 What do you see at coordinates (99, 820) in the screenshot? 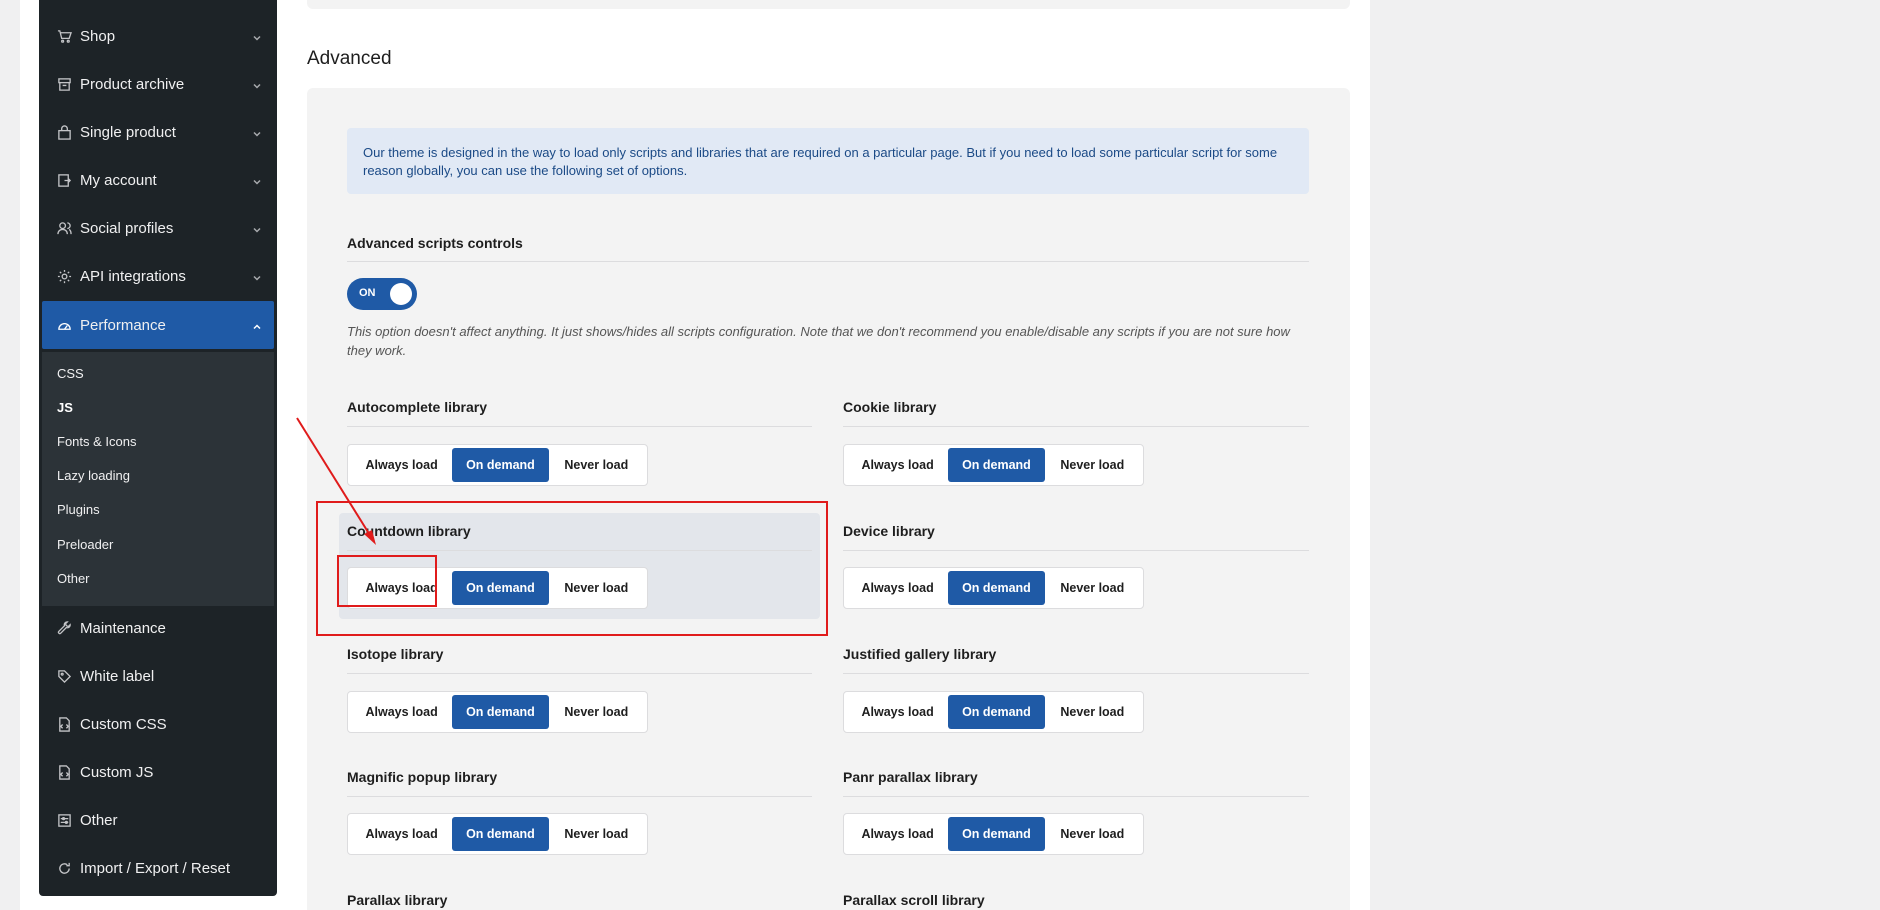
I see `sidebar-item-label: Other` at bounding box center [99, 820].